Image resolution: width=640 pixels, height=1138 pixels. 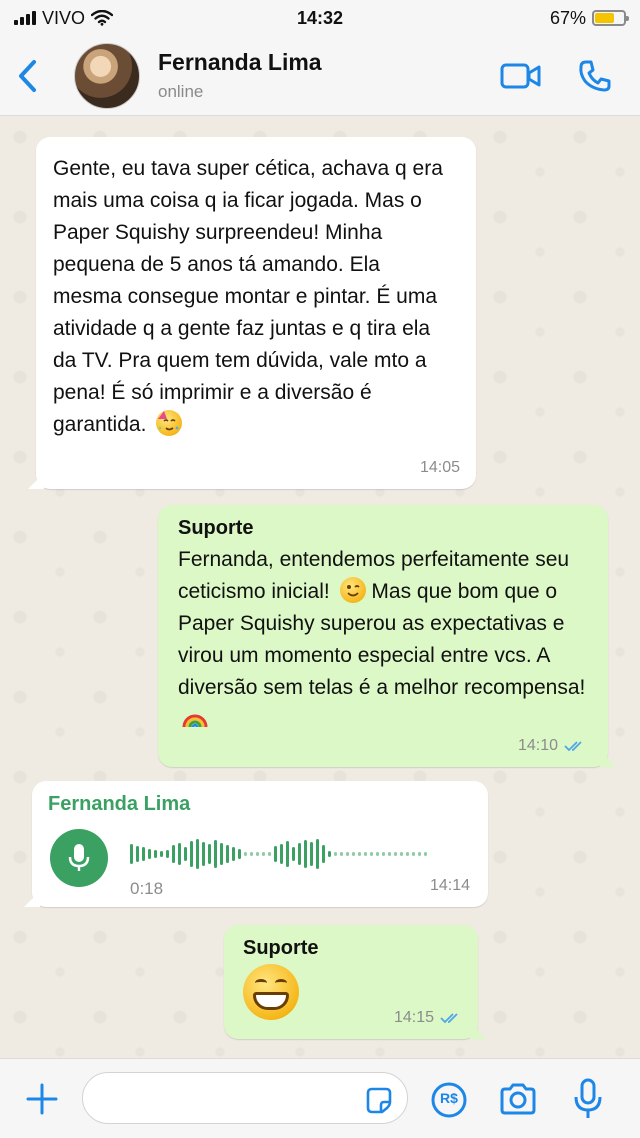 What do you see at coordinates (107, 75) in the screenshot?
I see `avatar` at bounding box center [107, 75].